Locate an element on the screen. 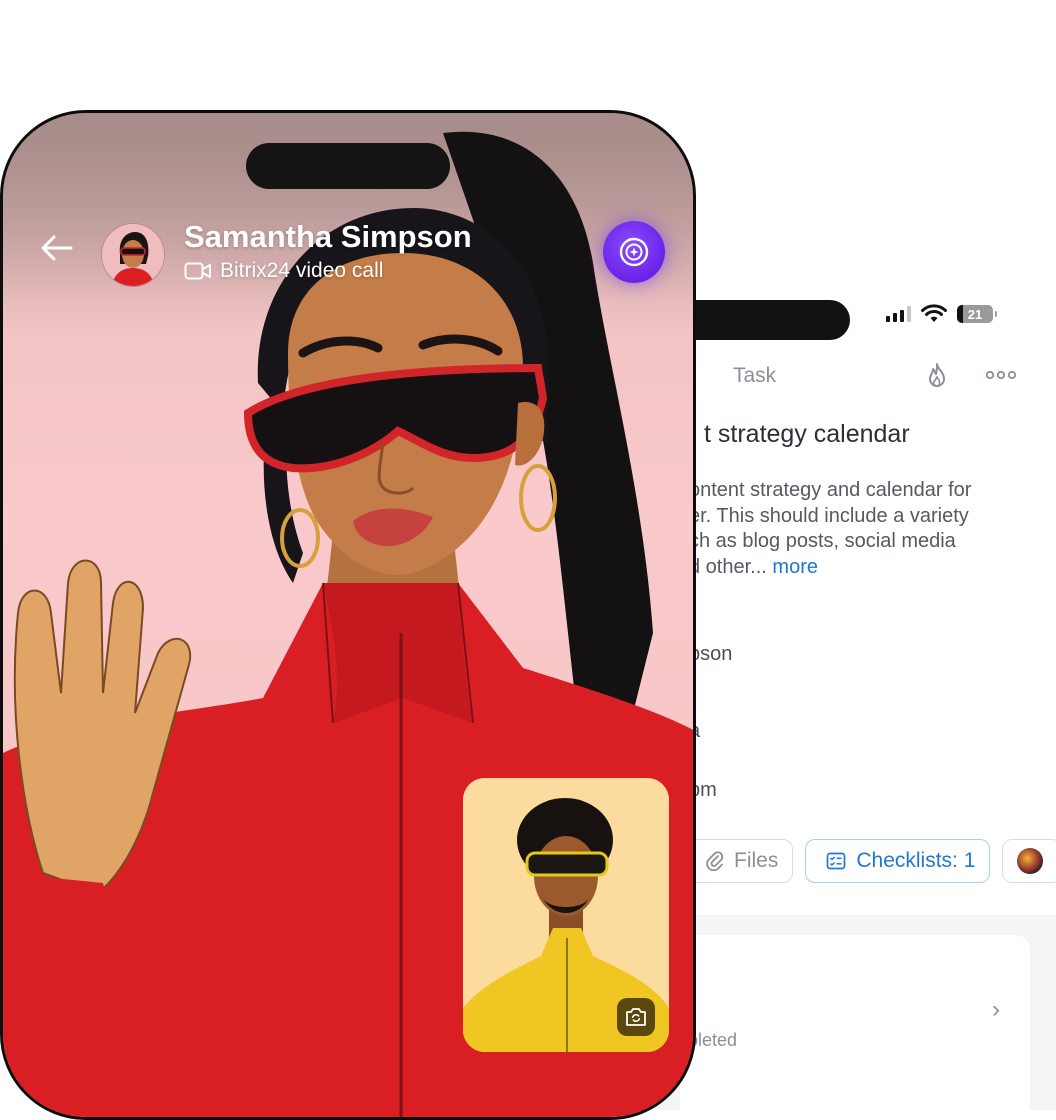 This screenshot has width=1056, height=1120. video-camera-icon is located at coordinates (197, 271).